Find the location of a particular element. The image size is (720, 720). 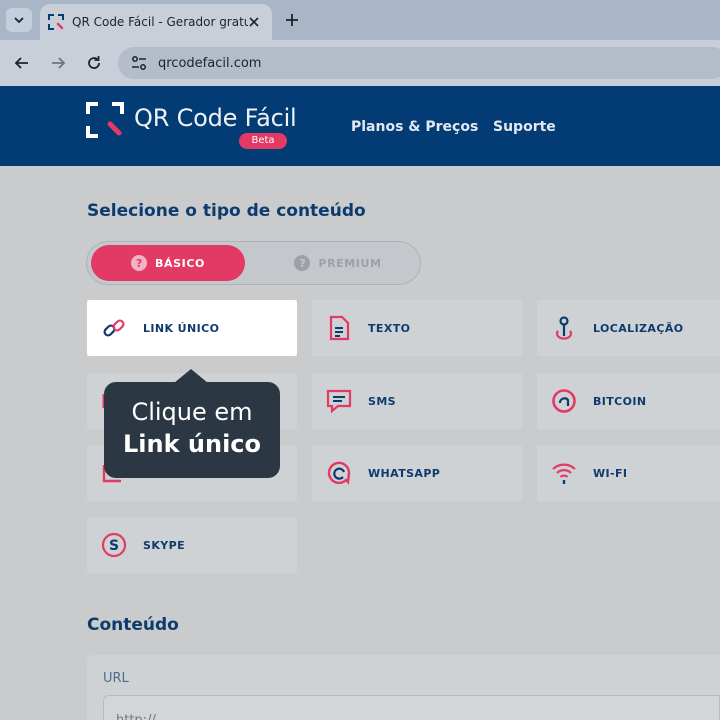

qr-logo-icon is located at coordinates (105, 120).